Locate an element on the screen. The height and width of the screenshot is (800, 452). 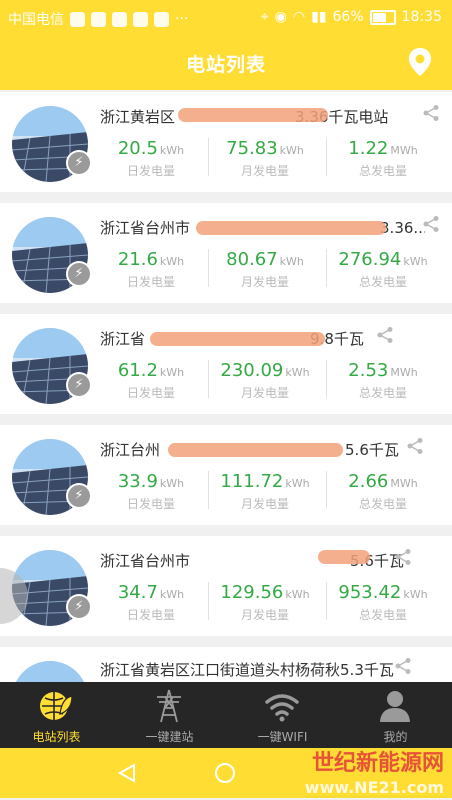
monthly-energy: 80.67 kWh 月发电量 is located at coordinates (265, 269).